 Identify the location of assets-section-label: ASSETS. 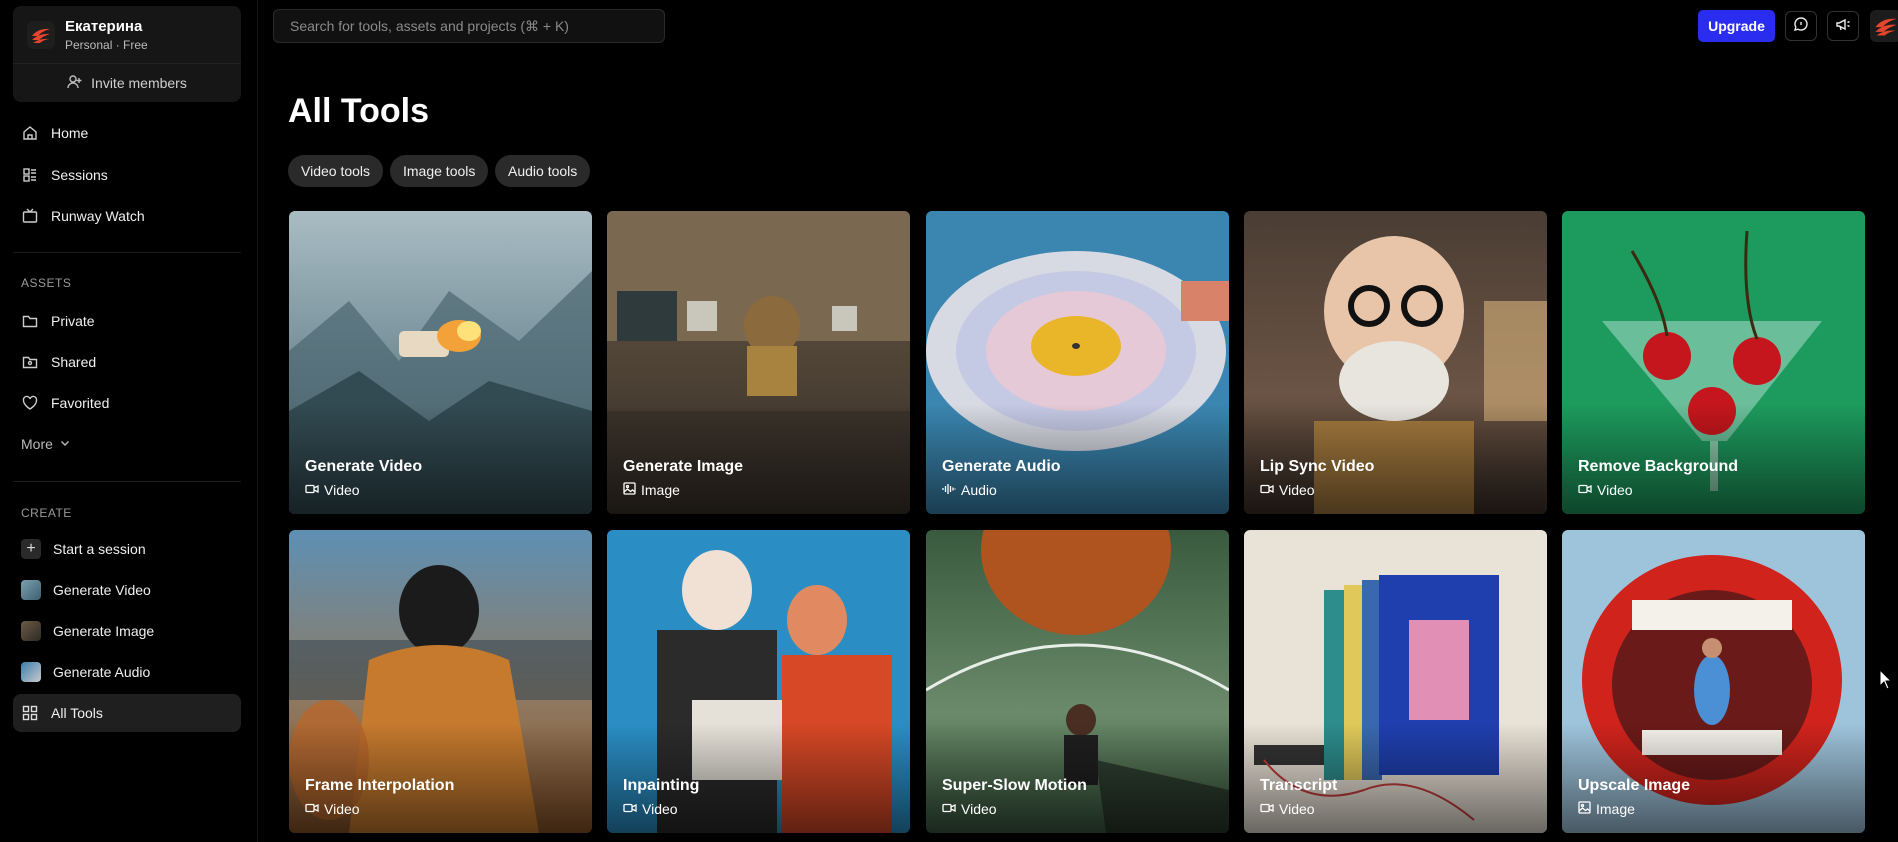
(46, 283).